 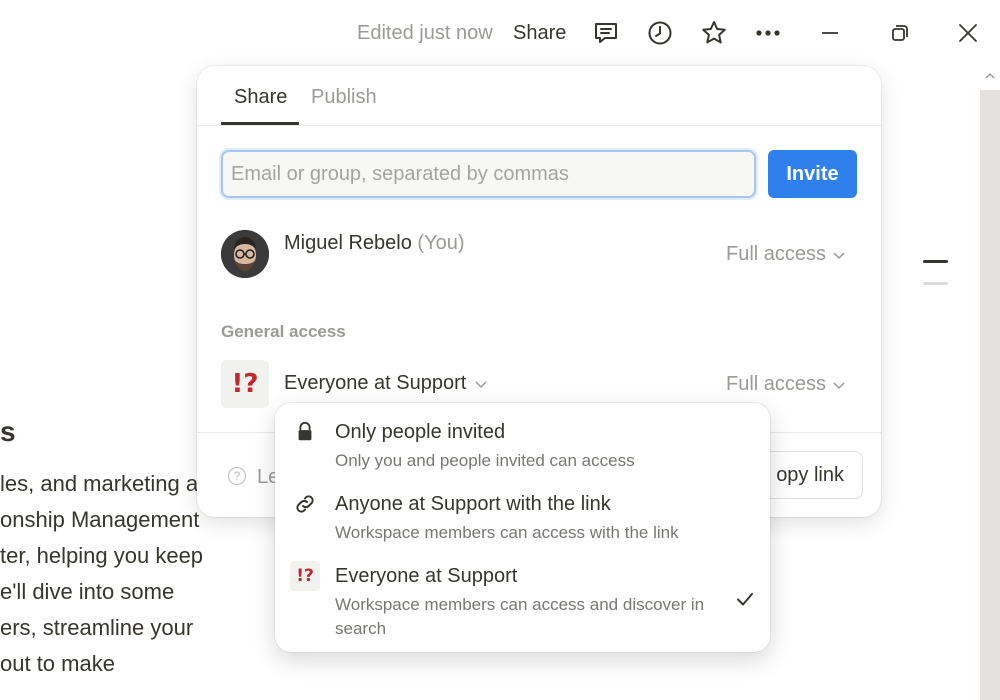 I want to click on tab-share: Share, so click(x=260, y=97).